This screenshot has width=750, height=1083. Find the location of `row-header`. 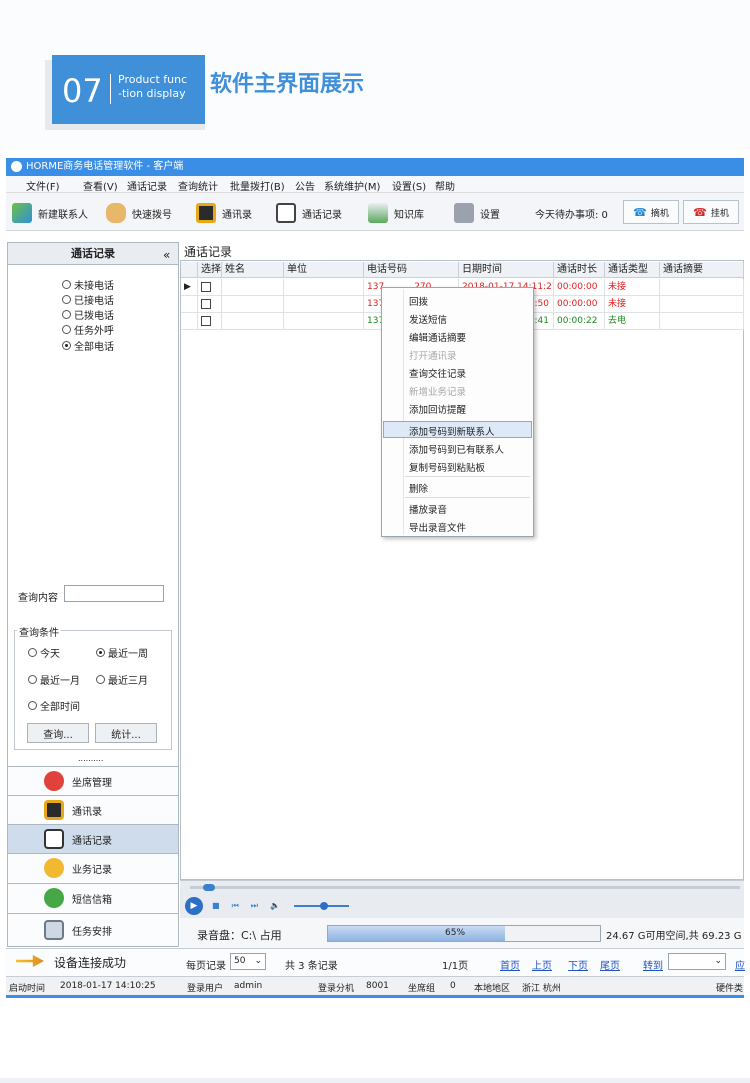

row-header is located at coordinates (189, 304).